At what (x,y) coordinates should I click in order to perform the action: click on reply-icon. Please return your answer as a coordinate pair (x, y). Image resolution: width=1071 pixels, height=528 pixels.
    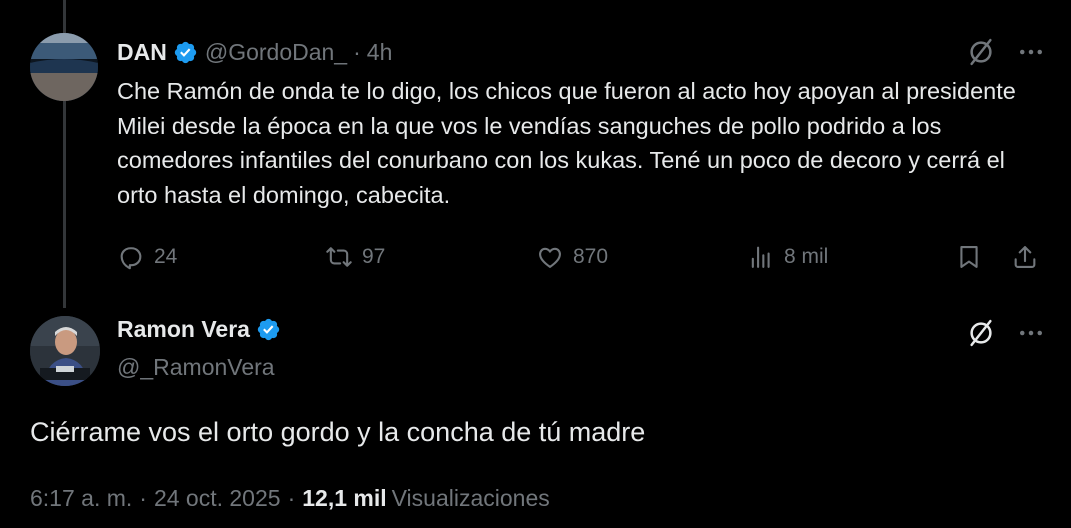
    Looking at the image, I should click on (131, 258).